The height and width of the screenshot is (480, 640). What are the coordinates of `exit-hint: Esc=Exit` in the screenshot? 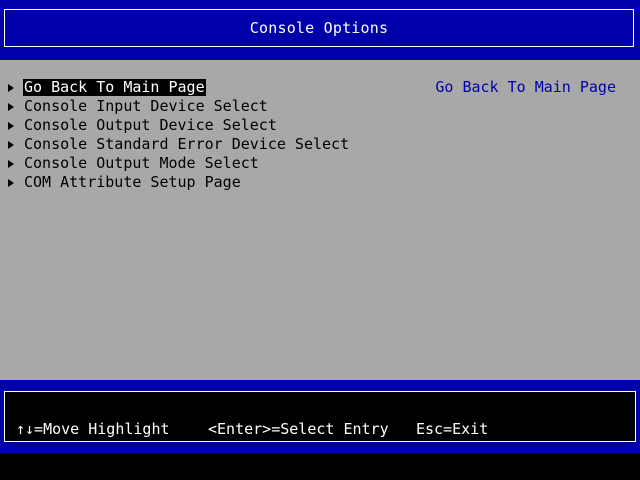 It's located at (452, 429).